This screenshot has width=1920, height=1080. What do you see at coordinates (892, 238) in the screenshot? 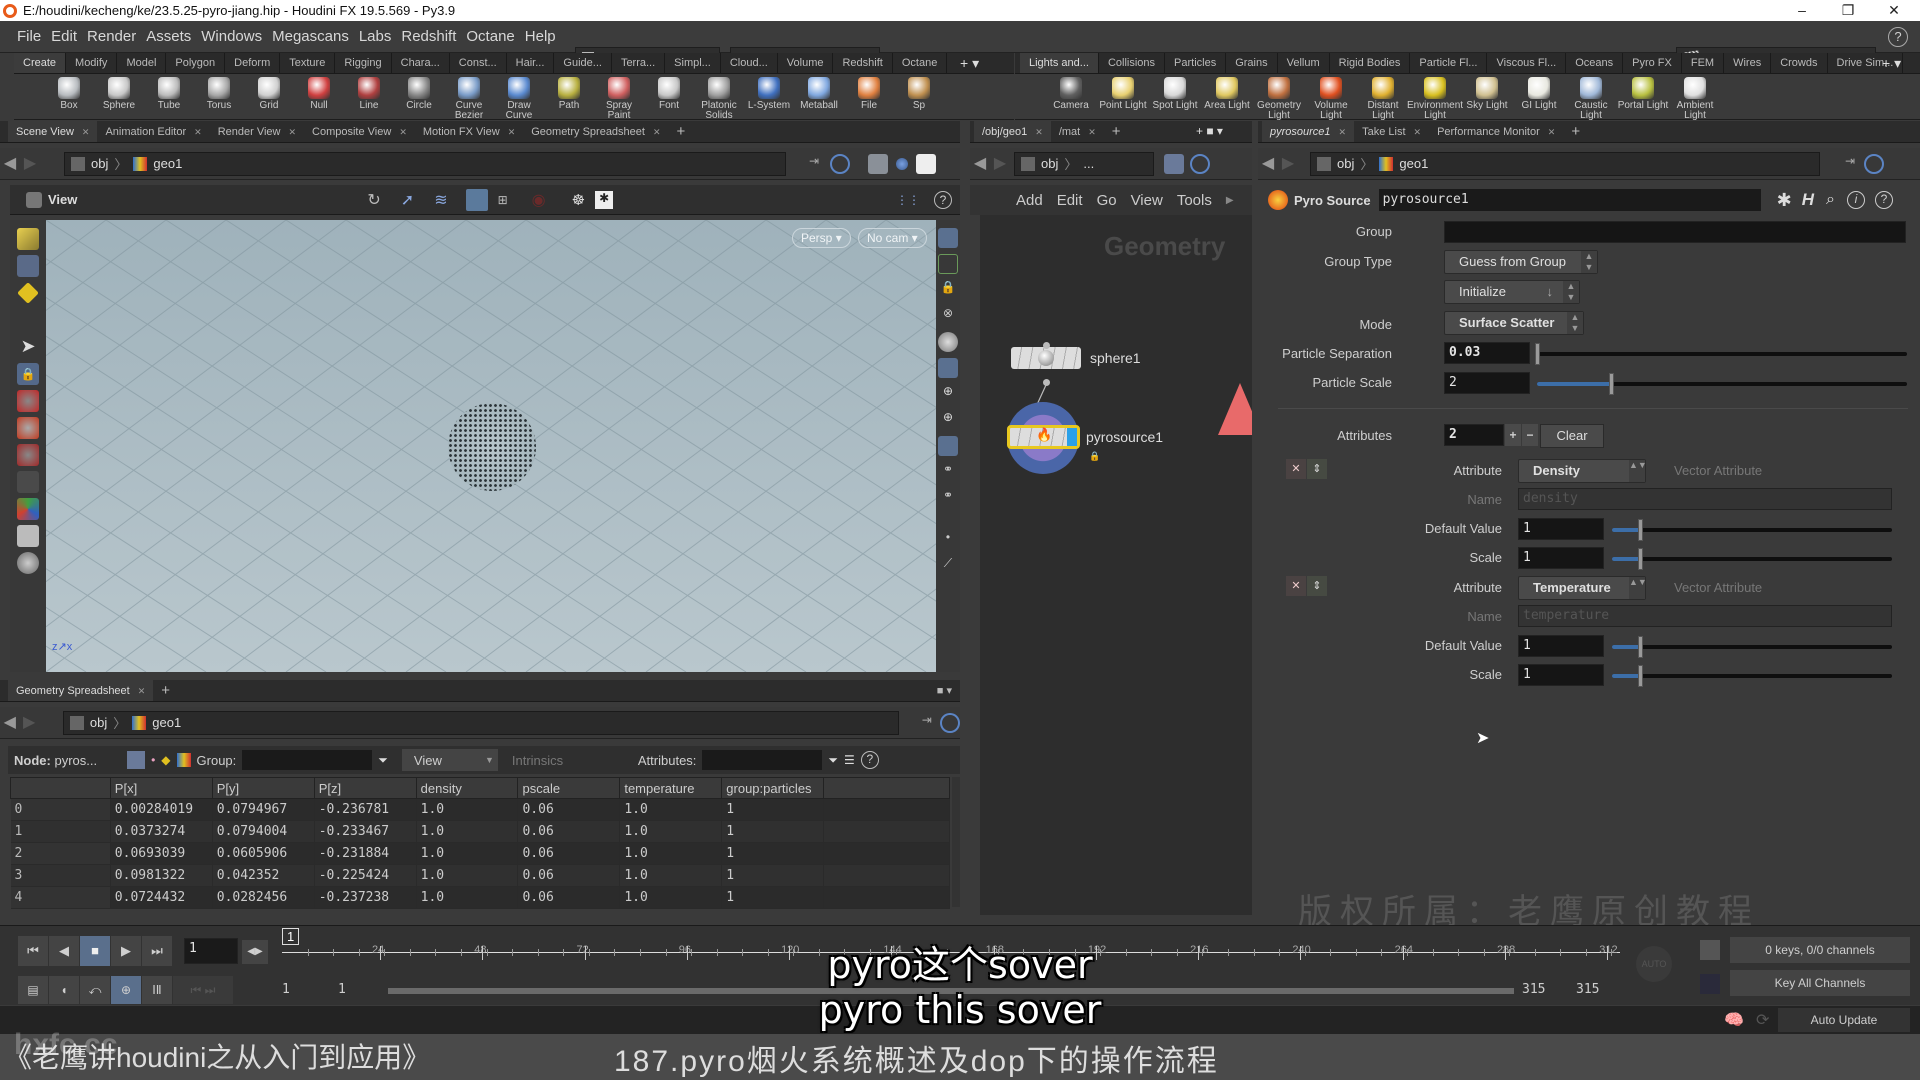
I see `camera-menu: No cam ▾` at bounding box center [892, 238].